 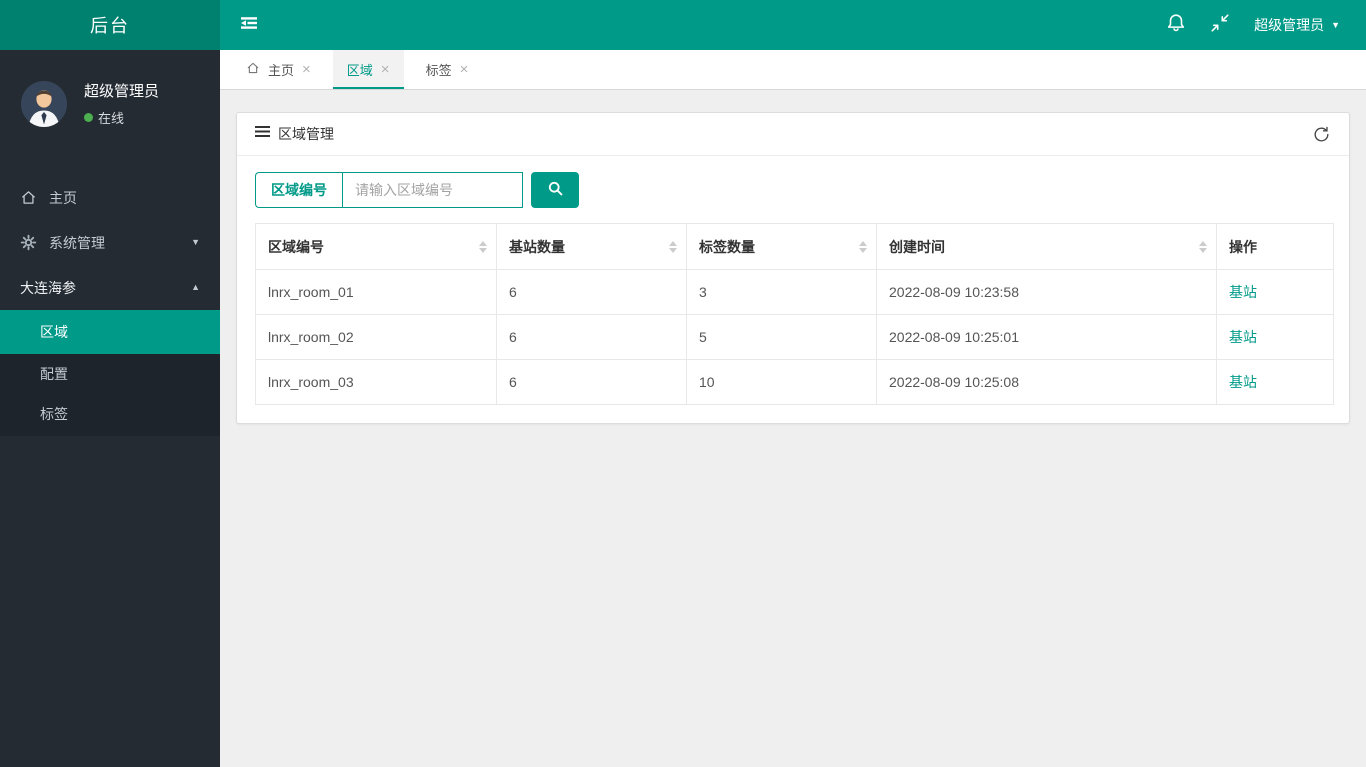 I want to click on compress-icon, so click(x=1220, y=25).